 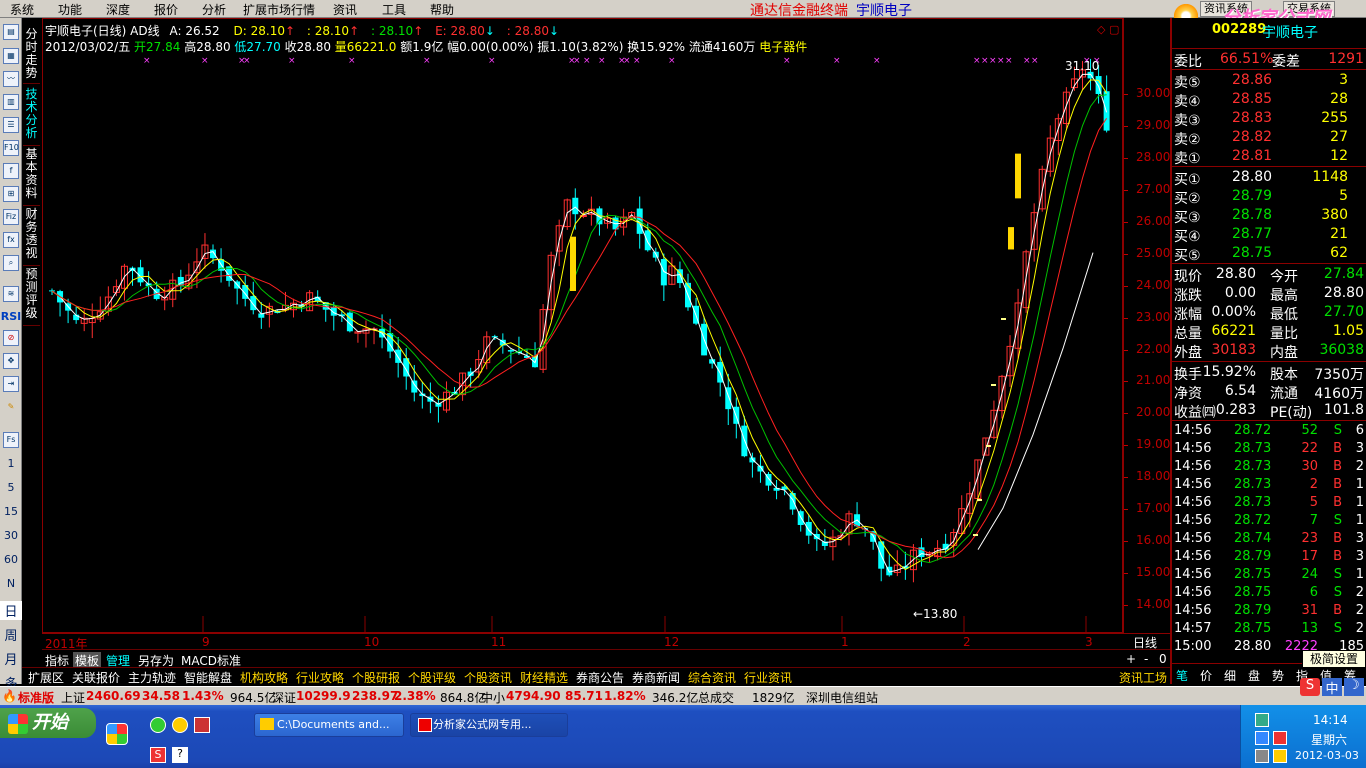 I want to click on ime-moon-icon: ☽, so click(x=1354, y=687).